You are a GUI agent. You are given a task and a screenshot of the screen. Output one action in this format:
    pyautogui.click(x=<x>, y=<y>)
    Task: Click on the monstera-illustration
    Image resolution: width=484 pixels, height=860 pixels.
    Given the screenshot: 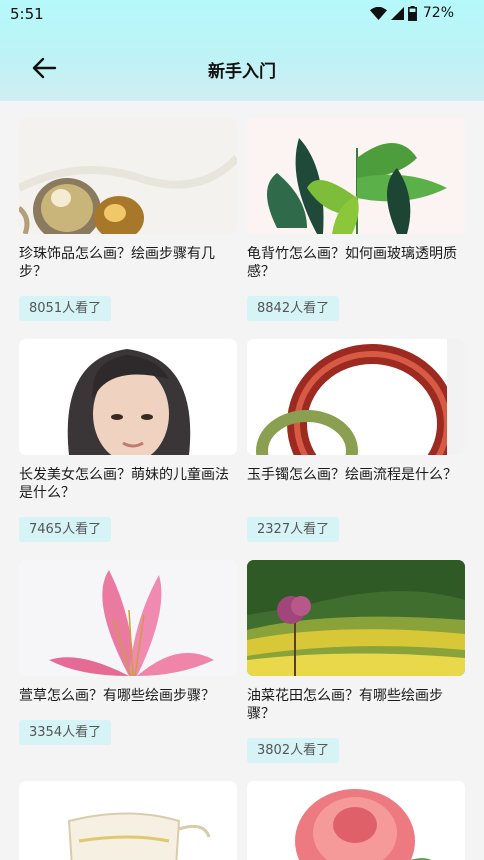 What is the action you would take?
    pyautogui.click(x=356, y=176)
    